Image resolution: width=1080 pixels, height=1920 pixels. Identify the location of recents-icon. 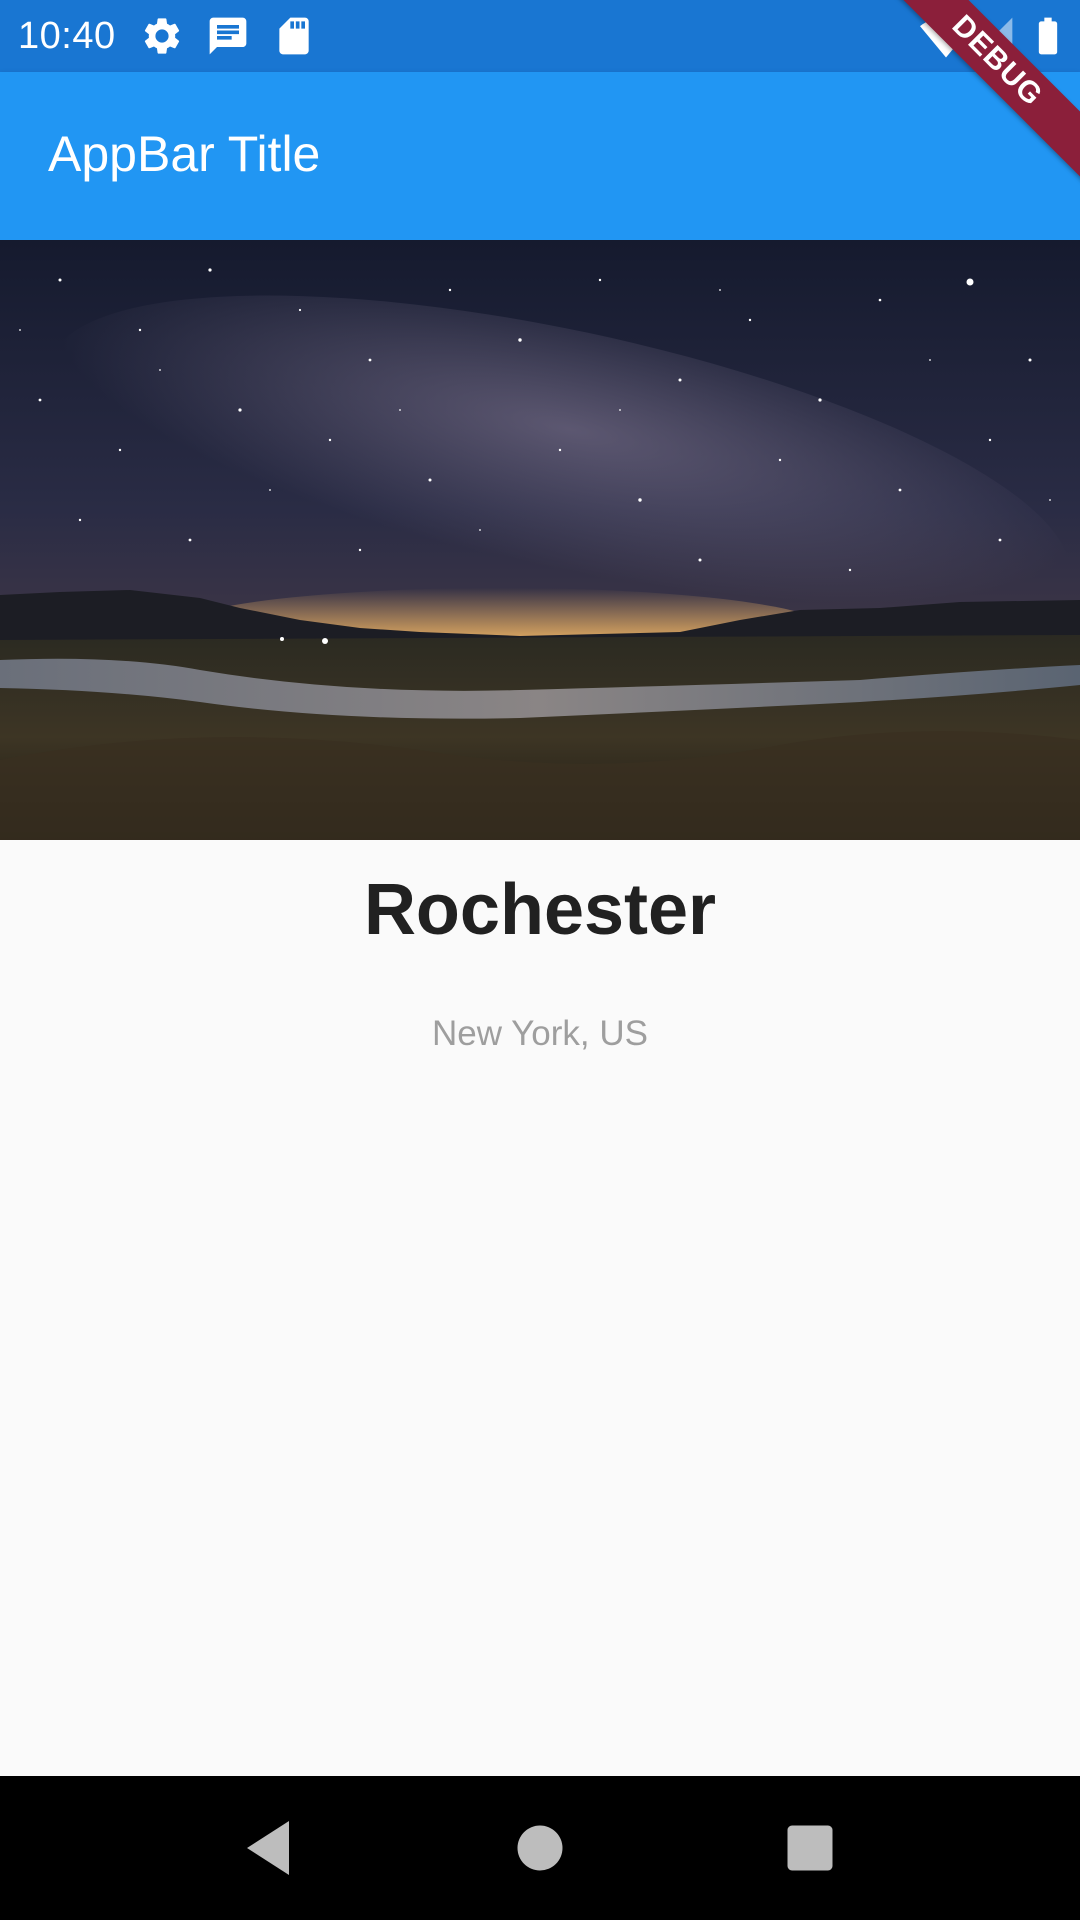
(810, 1848).